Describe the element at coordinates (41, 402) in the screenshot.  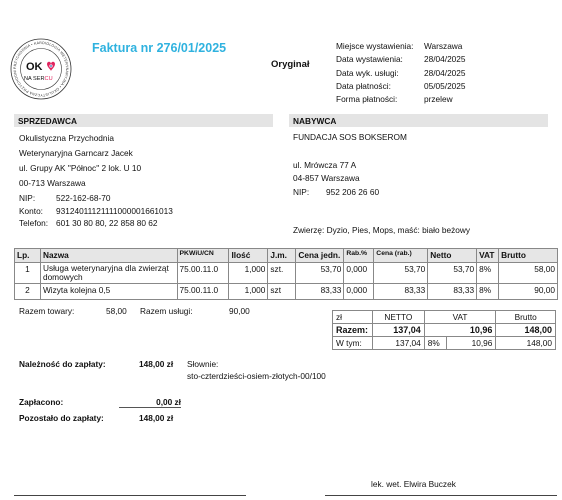
I see `paid-label: Zapłacono:` at that location.